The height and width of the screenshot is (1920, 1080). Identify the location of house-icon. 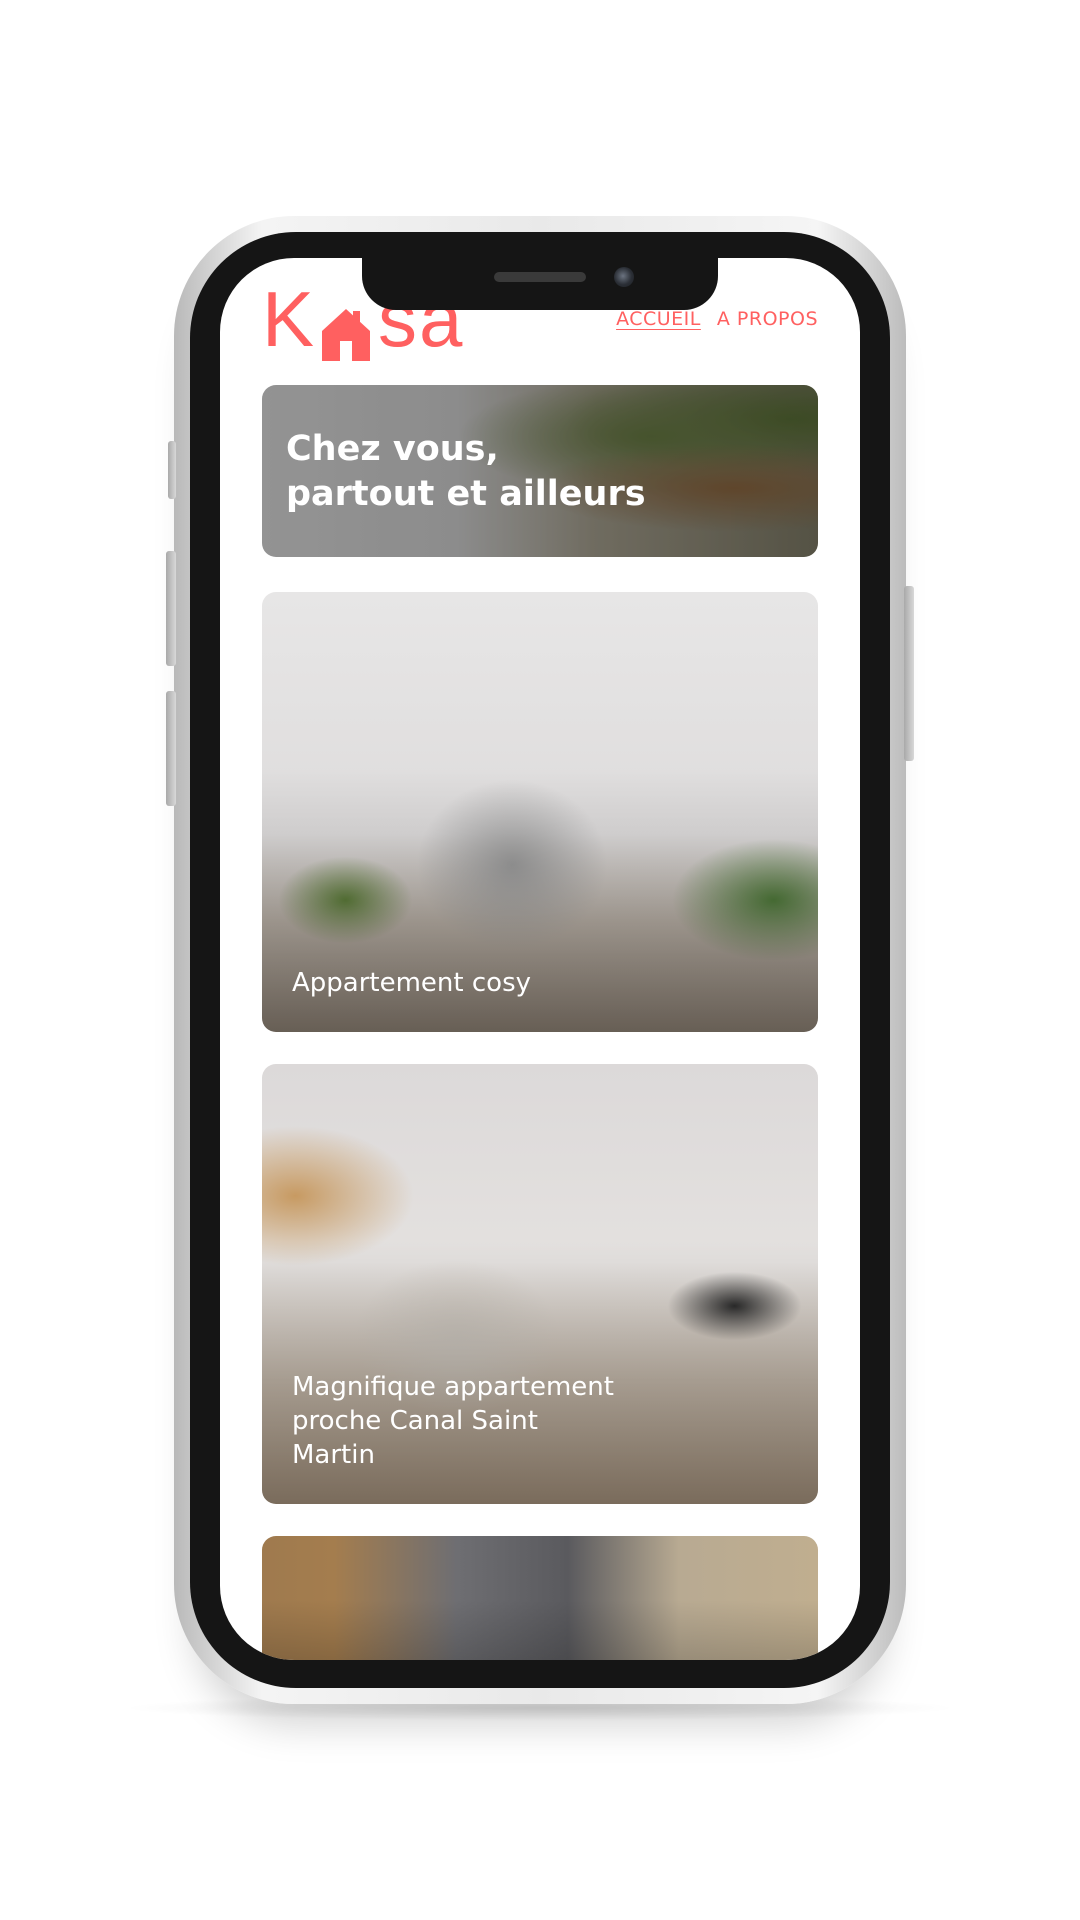
(346, 329).